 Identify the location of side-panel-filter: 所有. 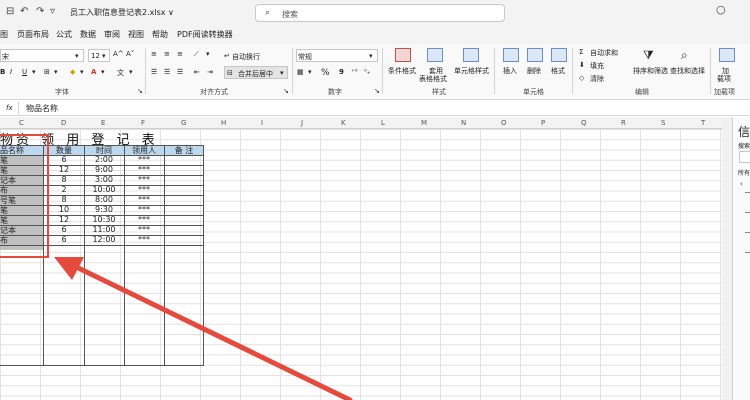
(744, 172).